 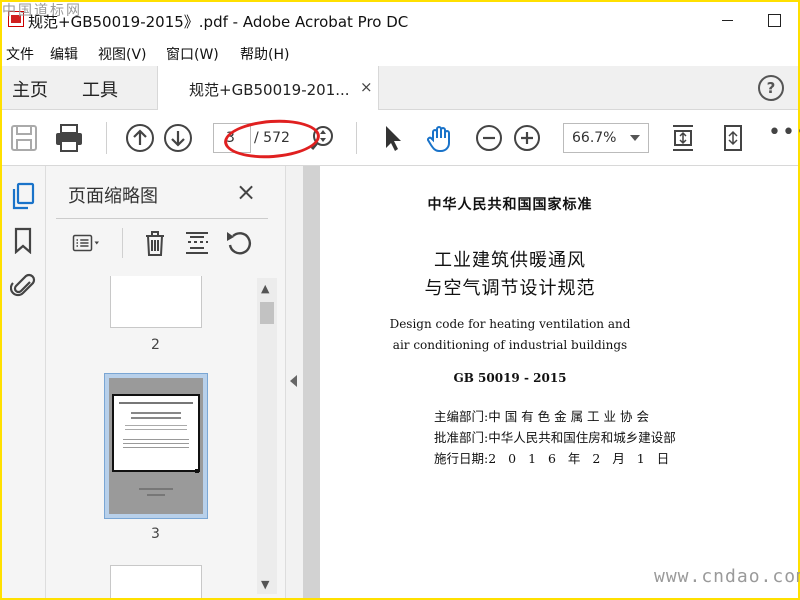 I want to click on tab-document: 规范+GB50019-201... ×, so click(x=268, y=88).